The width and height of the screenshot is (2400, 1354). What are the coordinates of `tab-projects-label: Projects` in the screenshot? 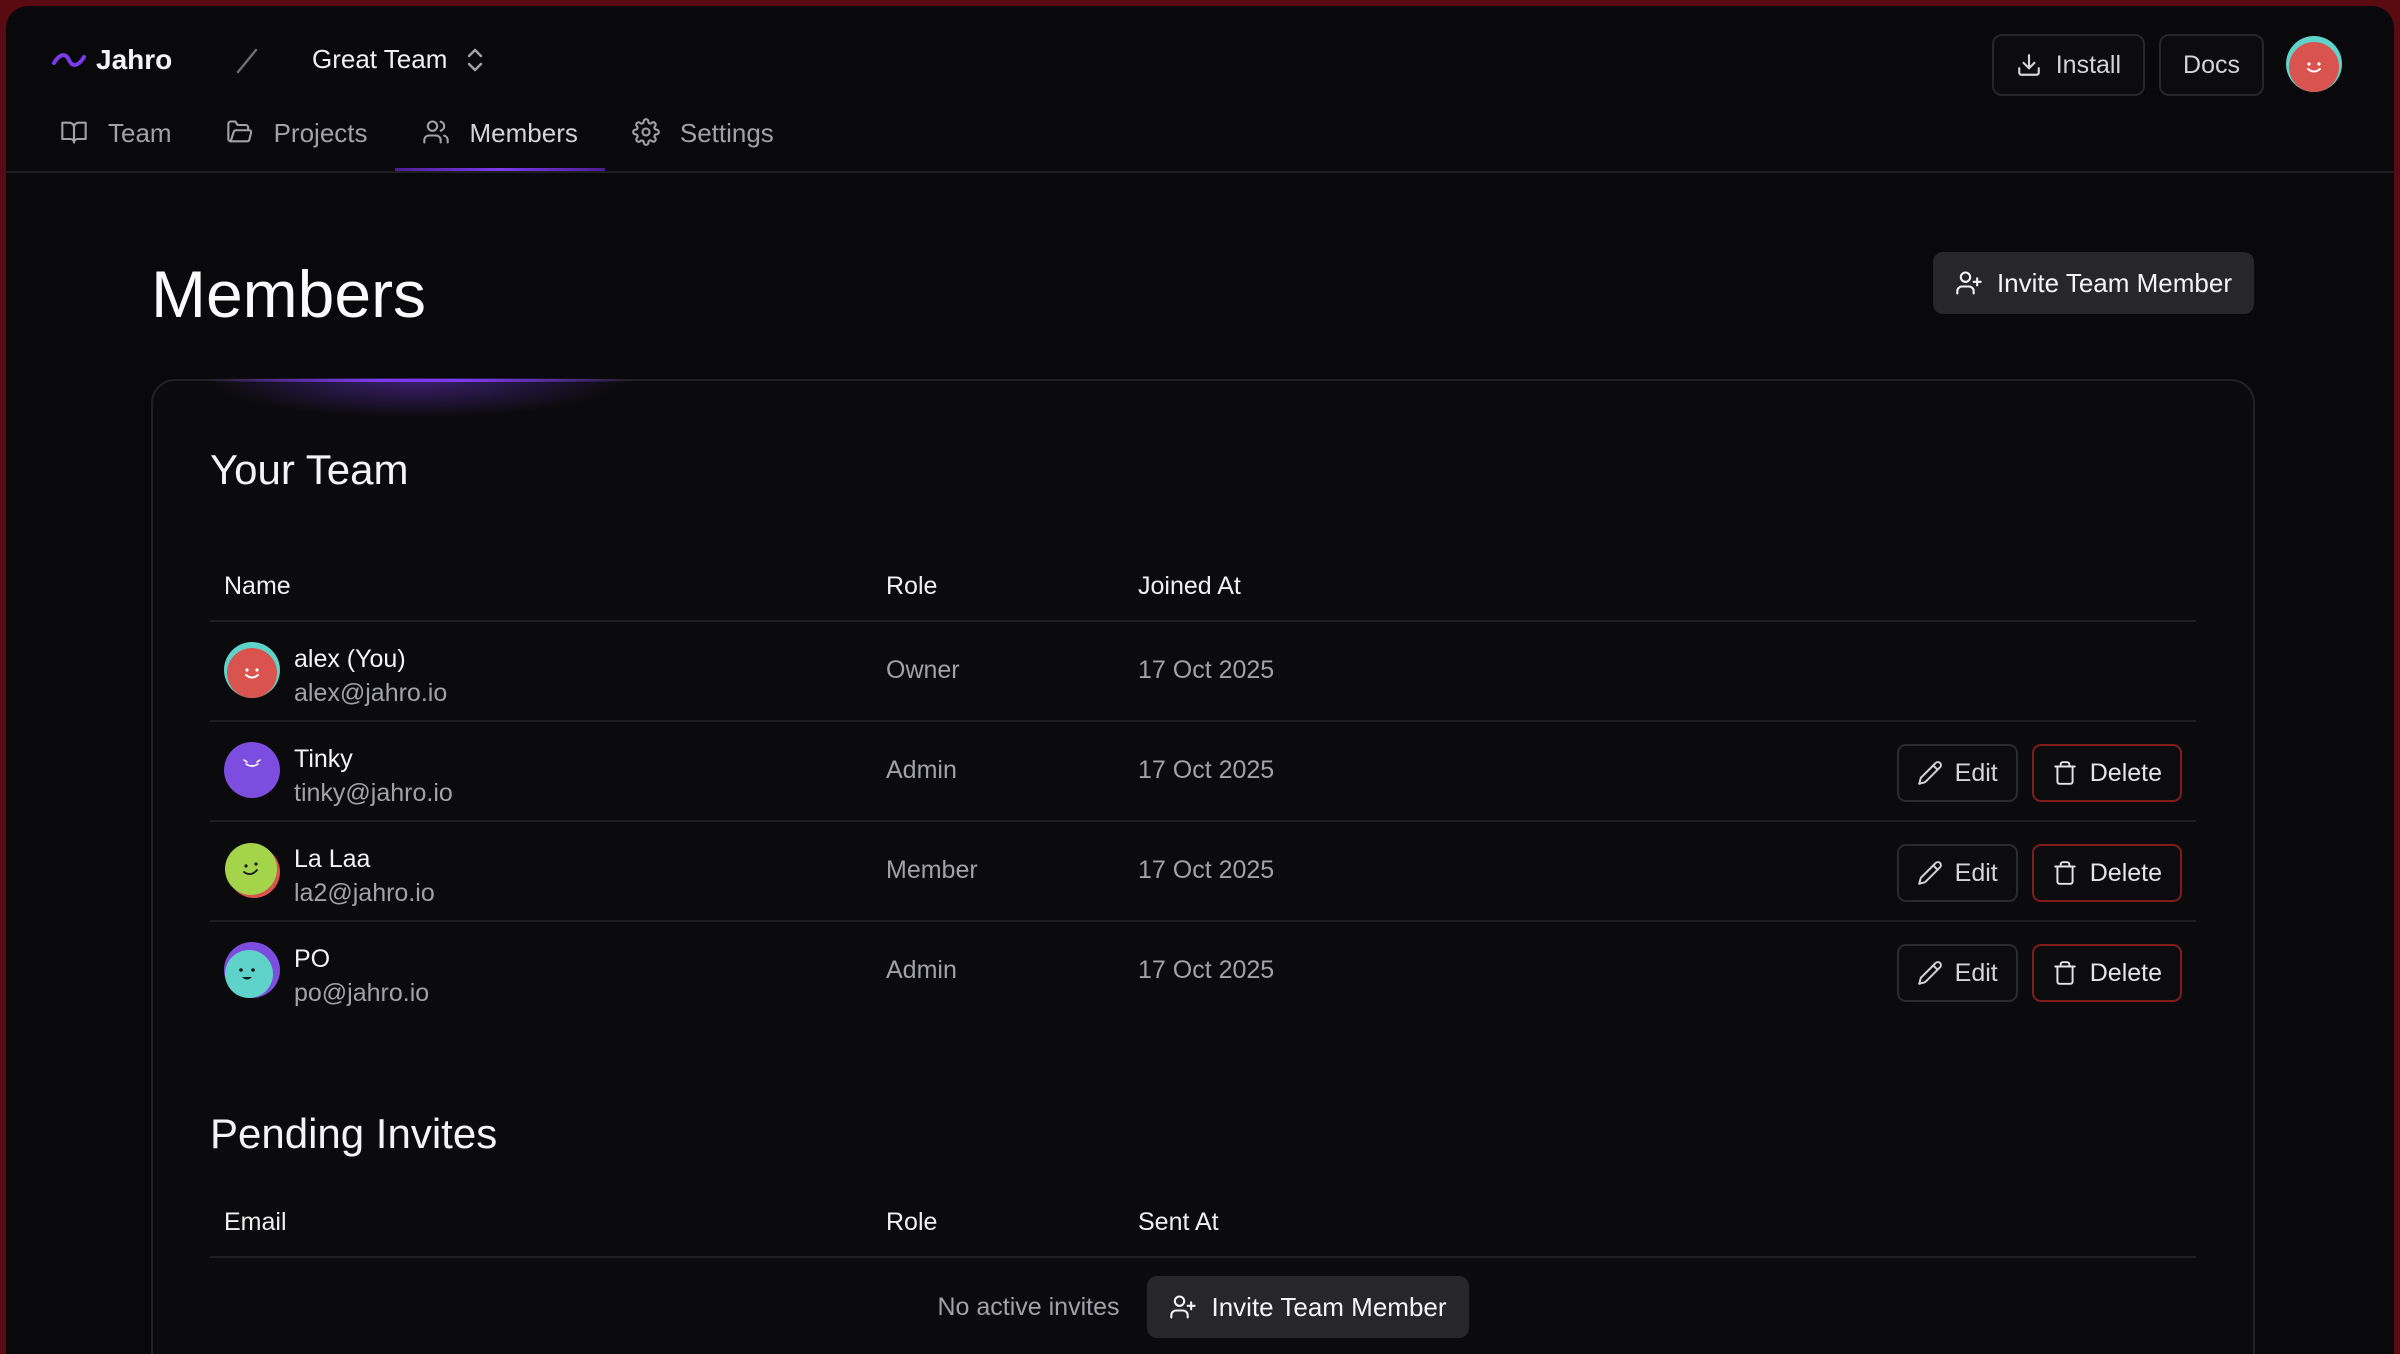 It's located at (320, 133).